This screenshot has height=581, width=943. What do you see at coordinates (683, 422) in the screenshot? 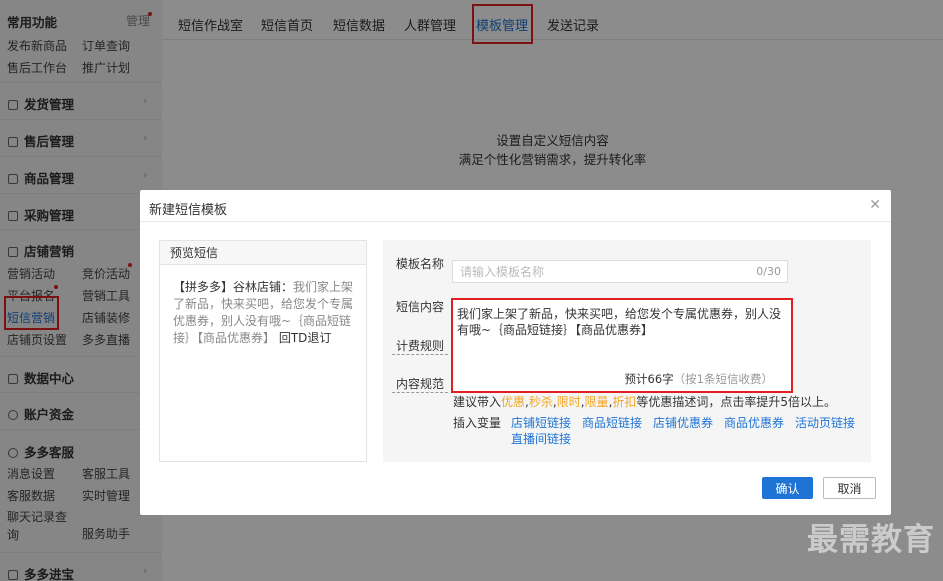
I see `insert-shop-coupon: 店铺优惠券` at bounding box center [683, 422].